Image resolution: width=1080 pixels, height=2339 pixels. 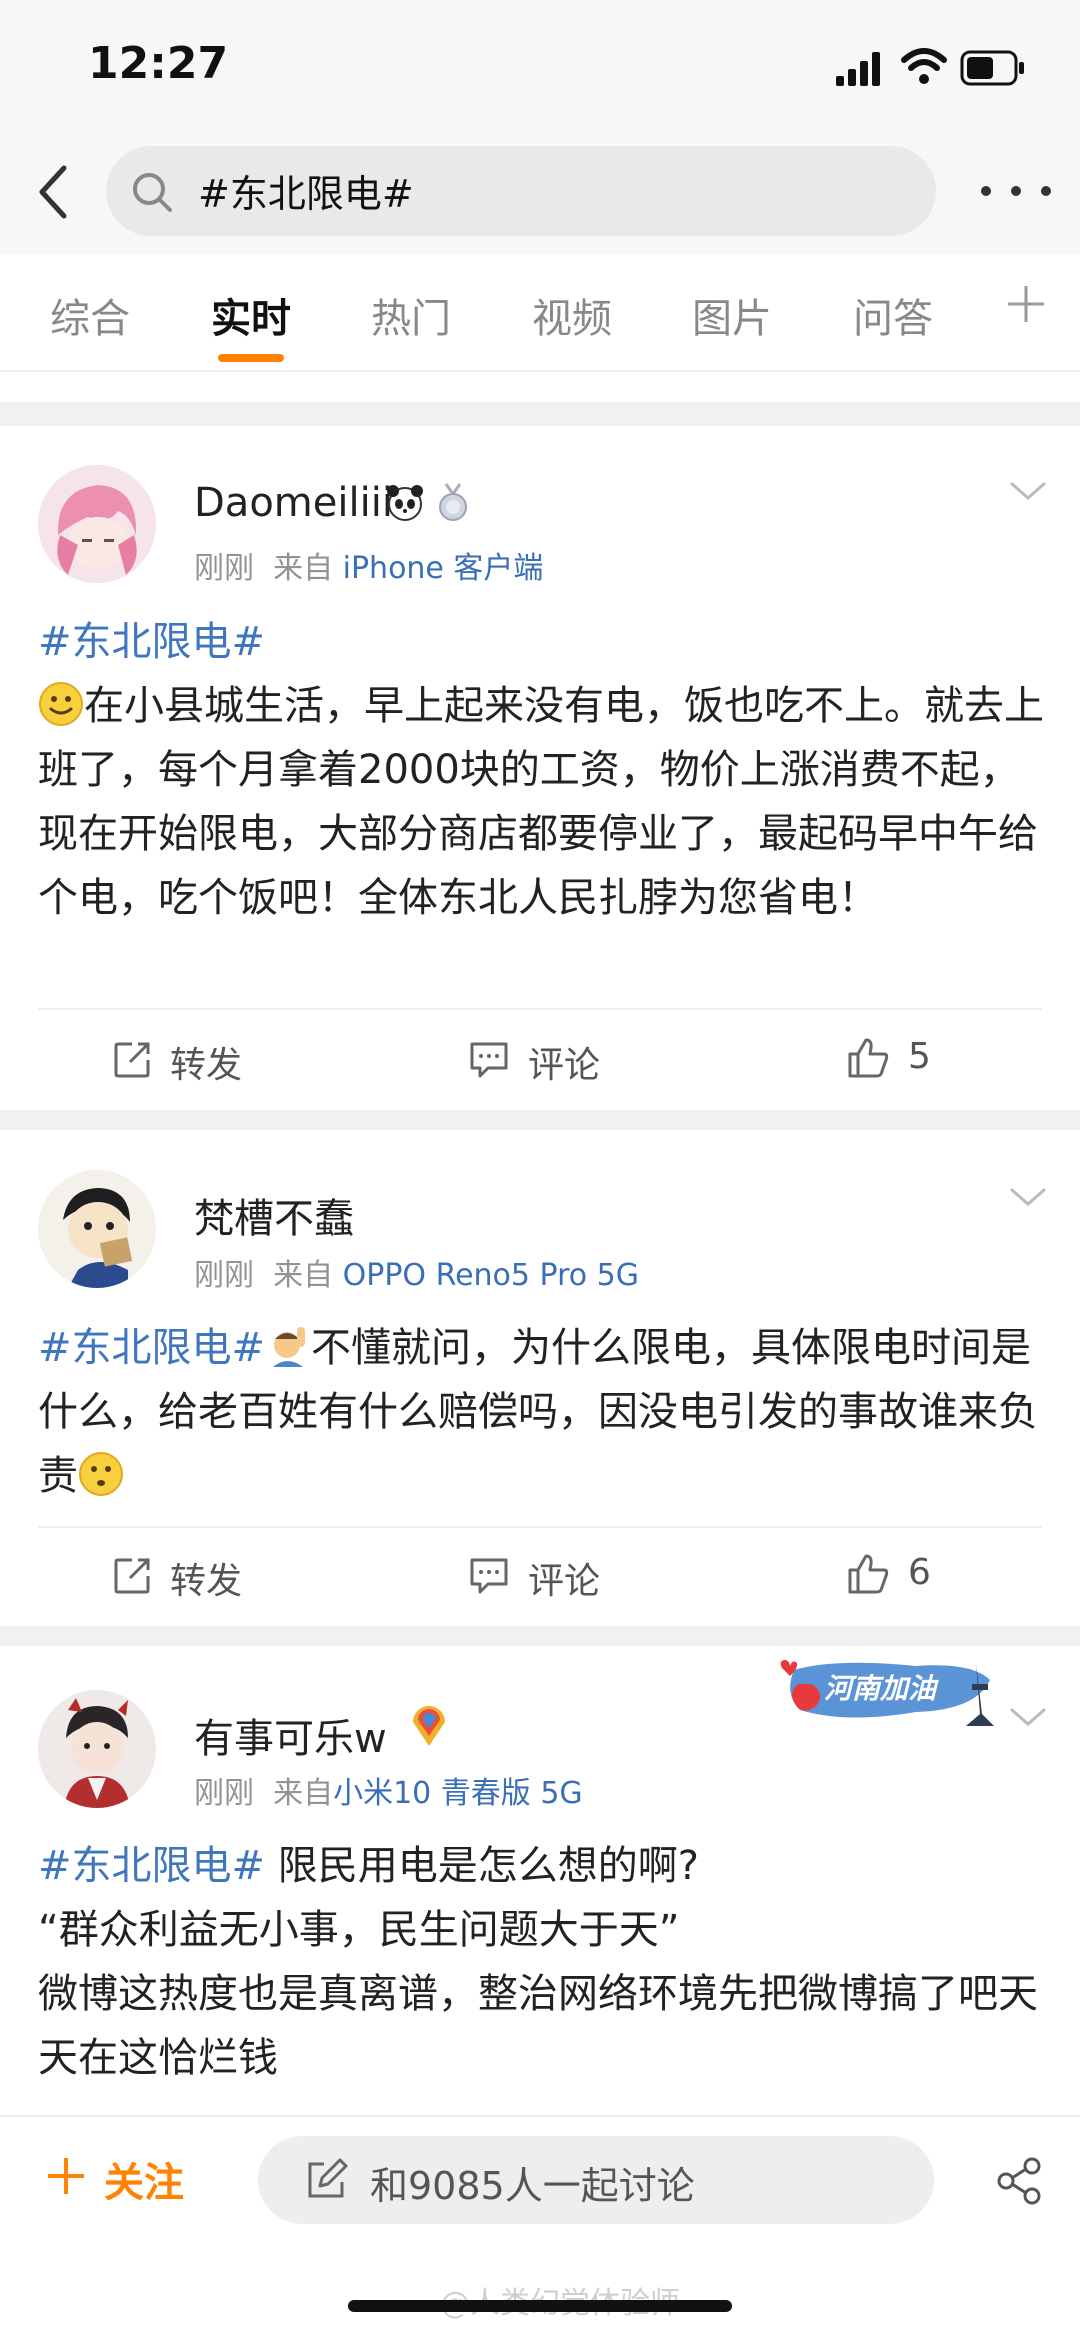 I want to click on rainbow-balloon-icon, so click(x=429, y=1726).